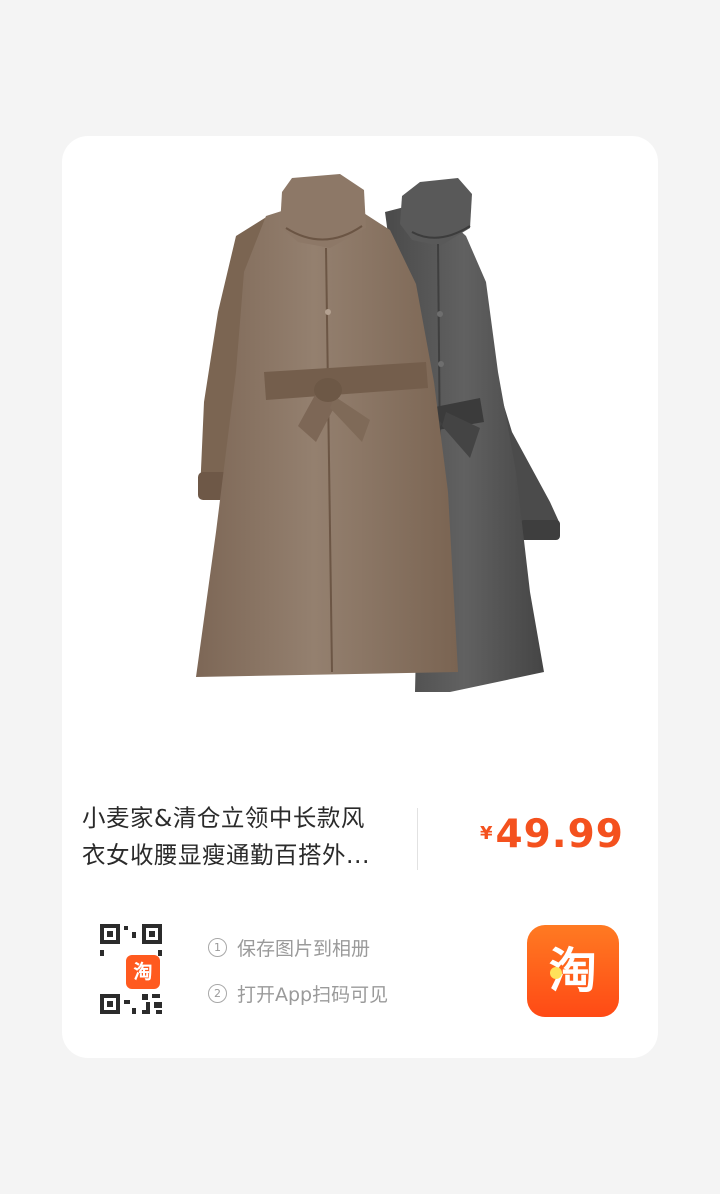 This screenshot has height=1194, width=720. Describe the element at coordinates (417, 839) in the screenshot. I see `title-price-divider` at that location.